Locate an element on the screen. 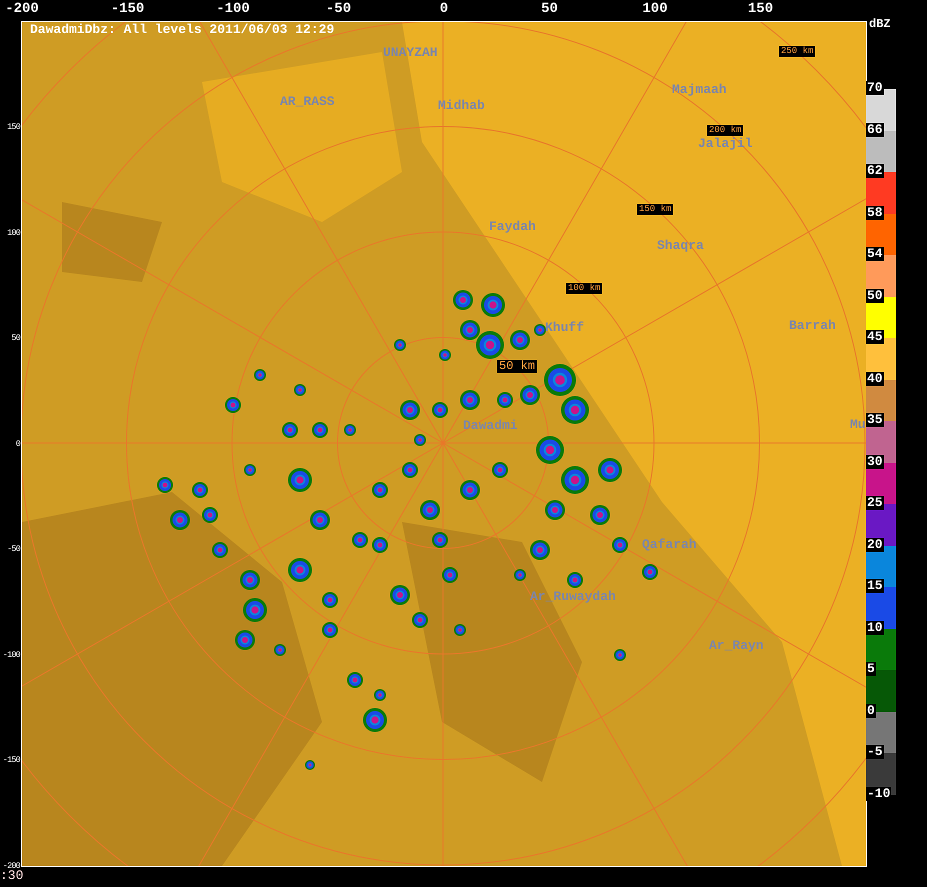  place-label: Midhab is located at coordinates (461, 105).